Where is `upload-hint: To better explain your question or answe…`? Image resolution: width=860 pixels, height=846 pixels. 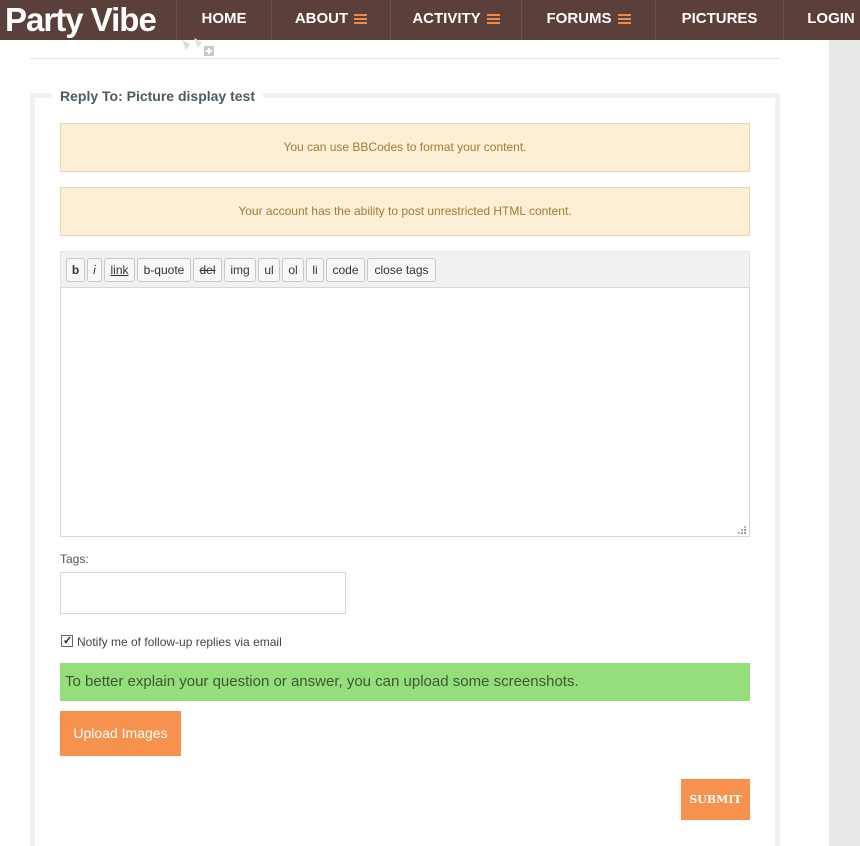
upload-hint: To better explain your question or answe… is located at coordinates (405, 682).